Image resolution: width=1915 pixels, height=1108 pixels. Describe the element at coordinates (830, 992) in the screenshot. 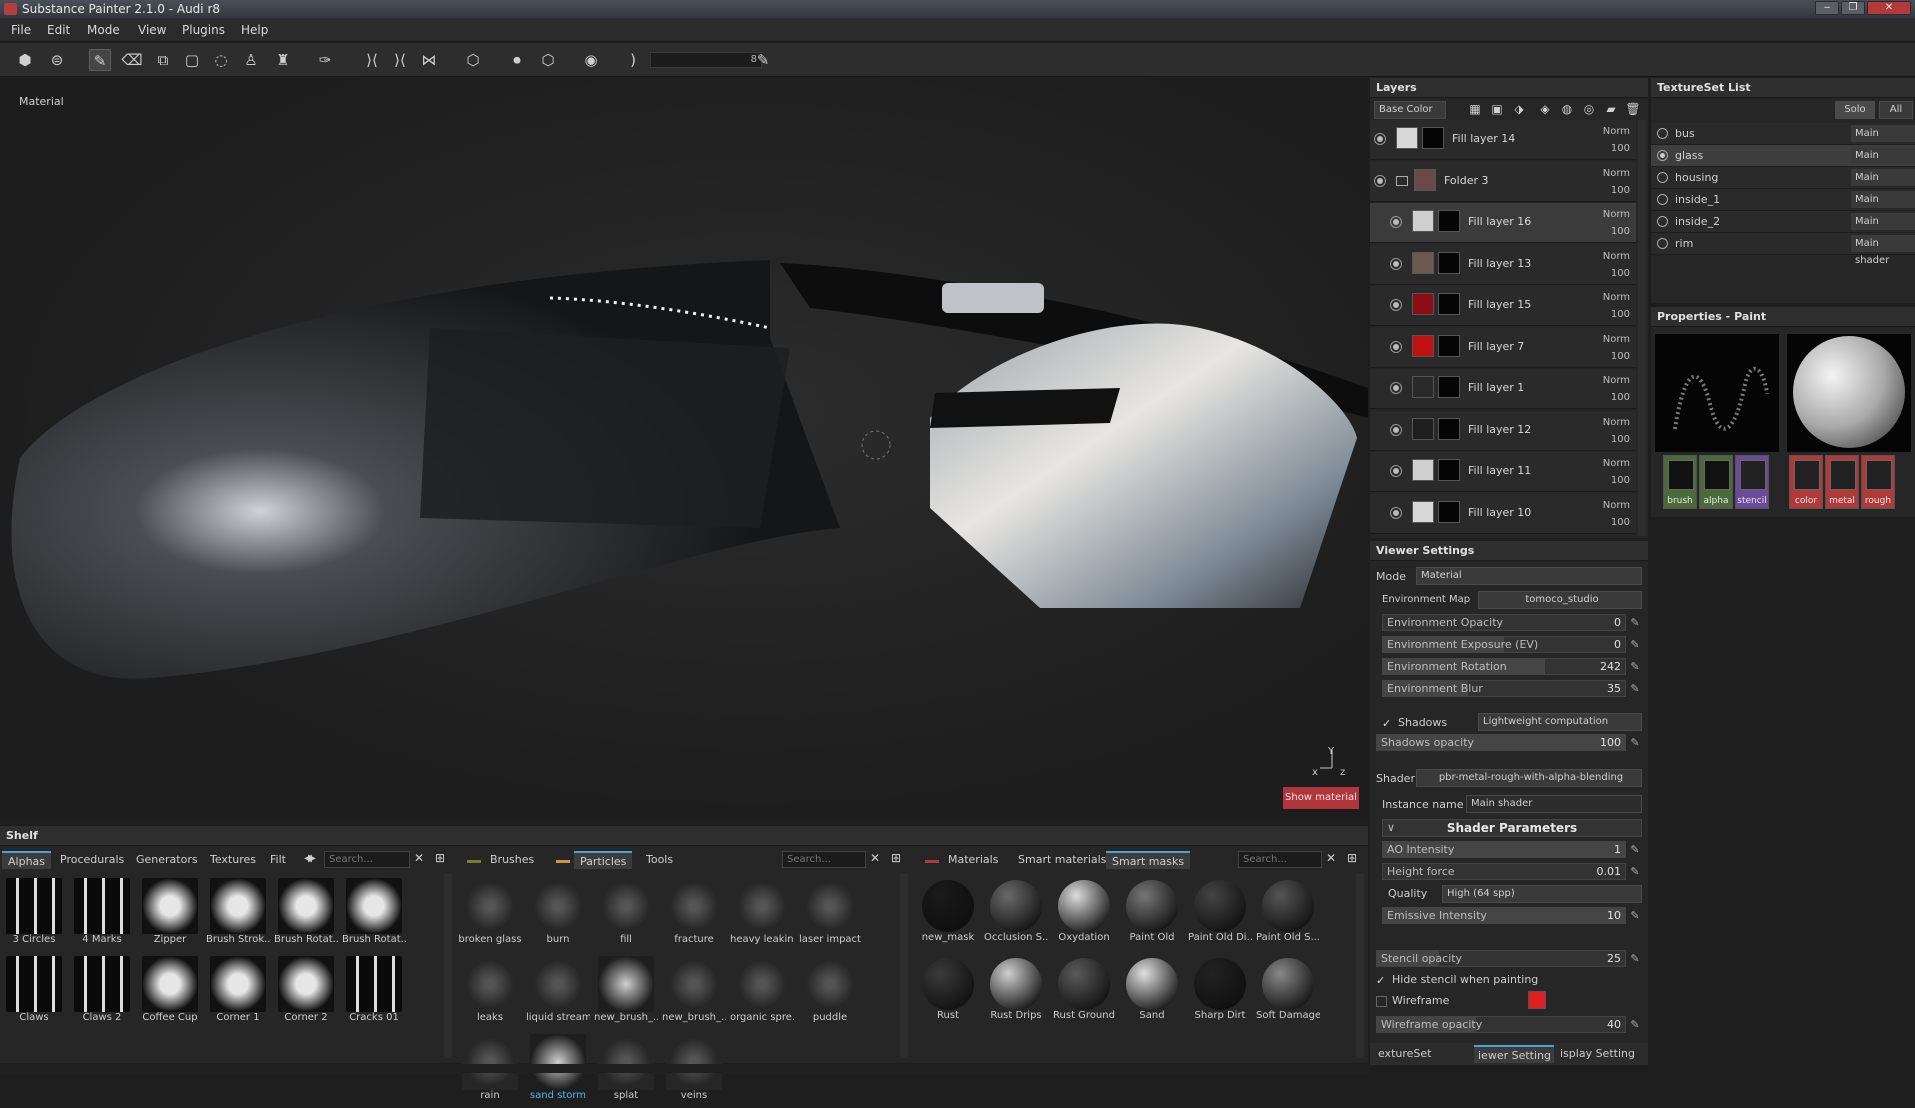

I see `shelf-item: puddle` at that location.